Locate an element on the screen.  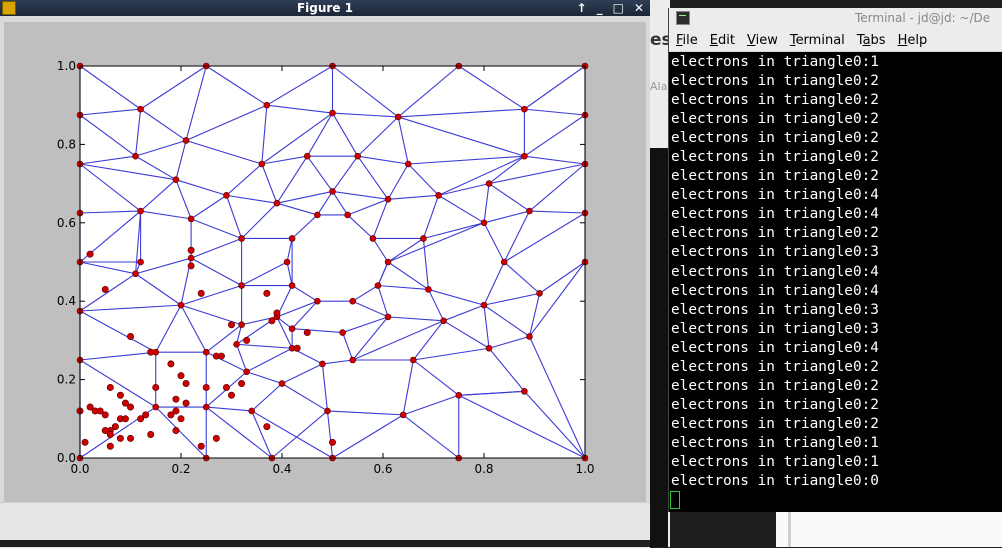
terminal-menubar: File Edit View Terminal Tabs Help is located at coordinates (835, 41).